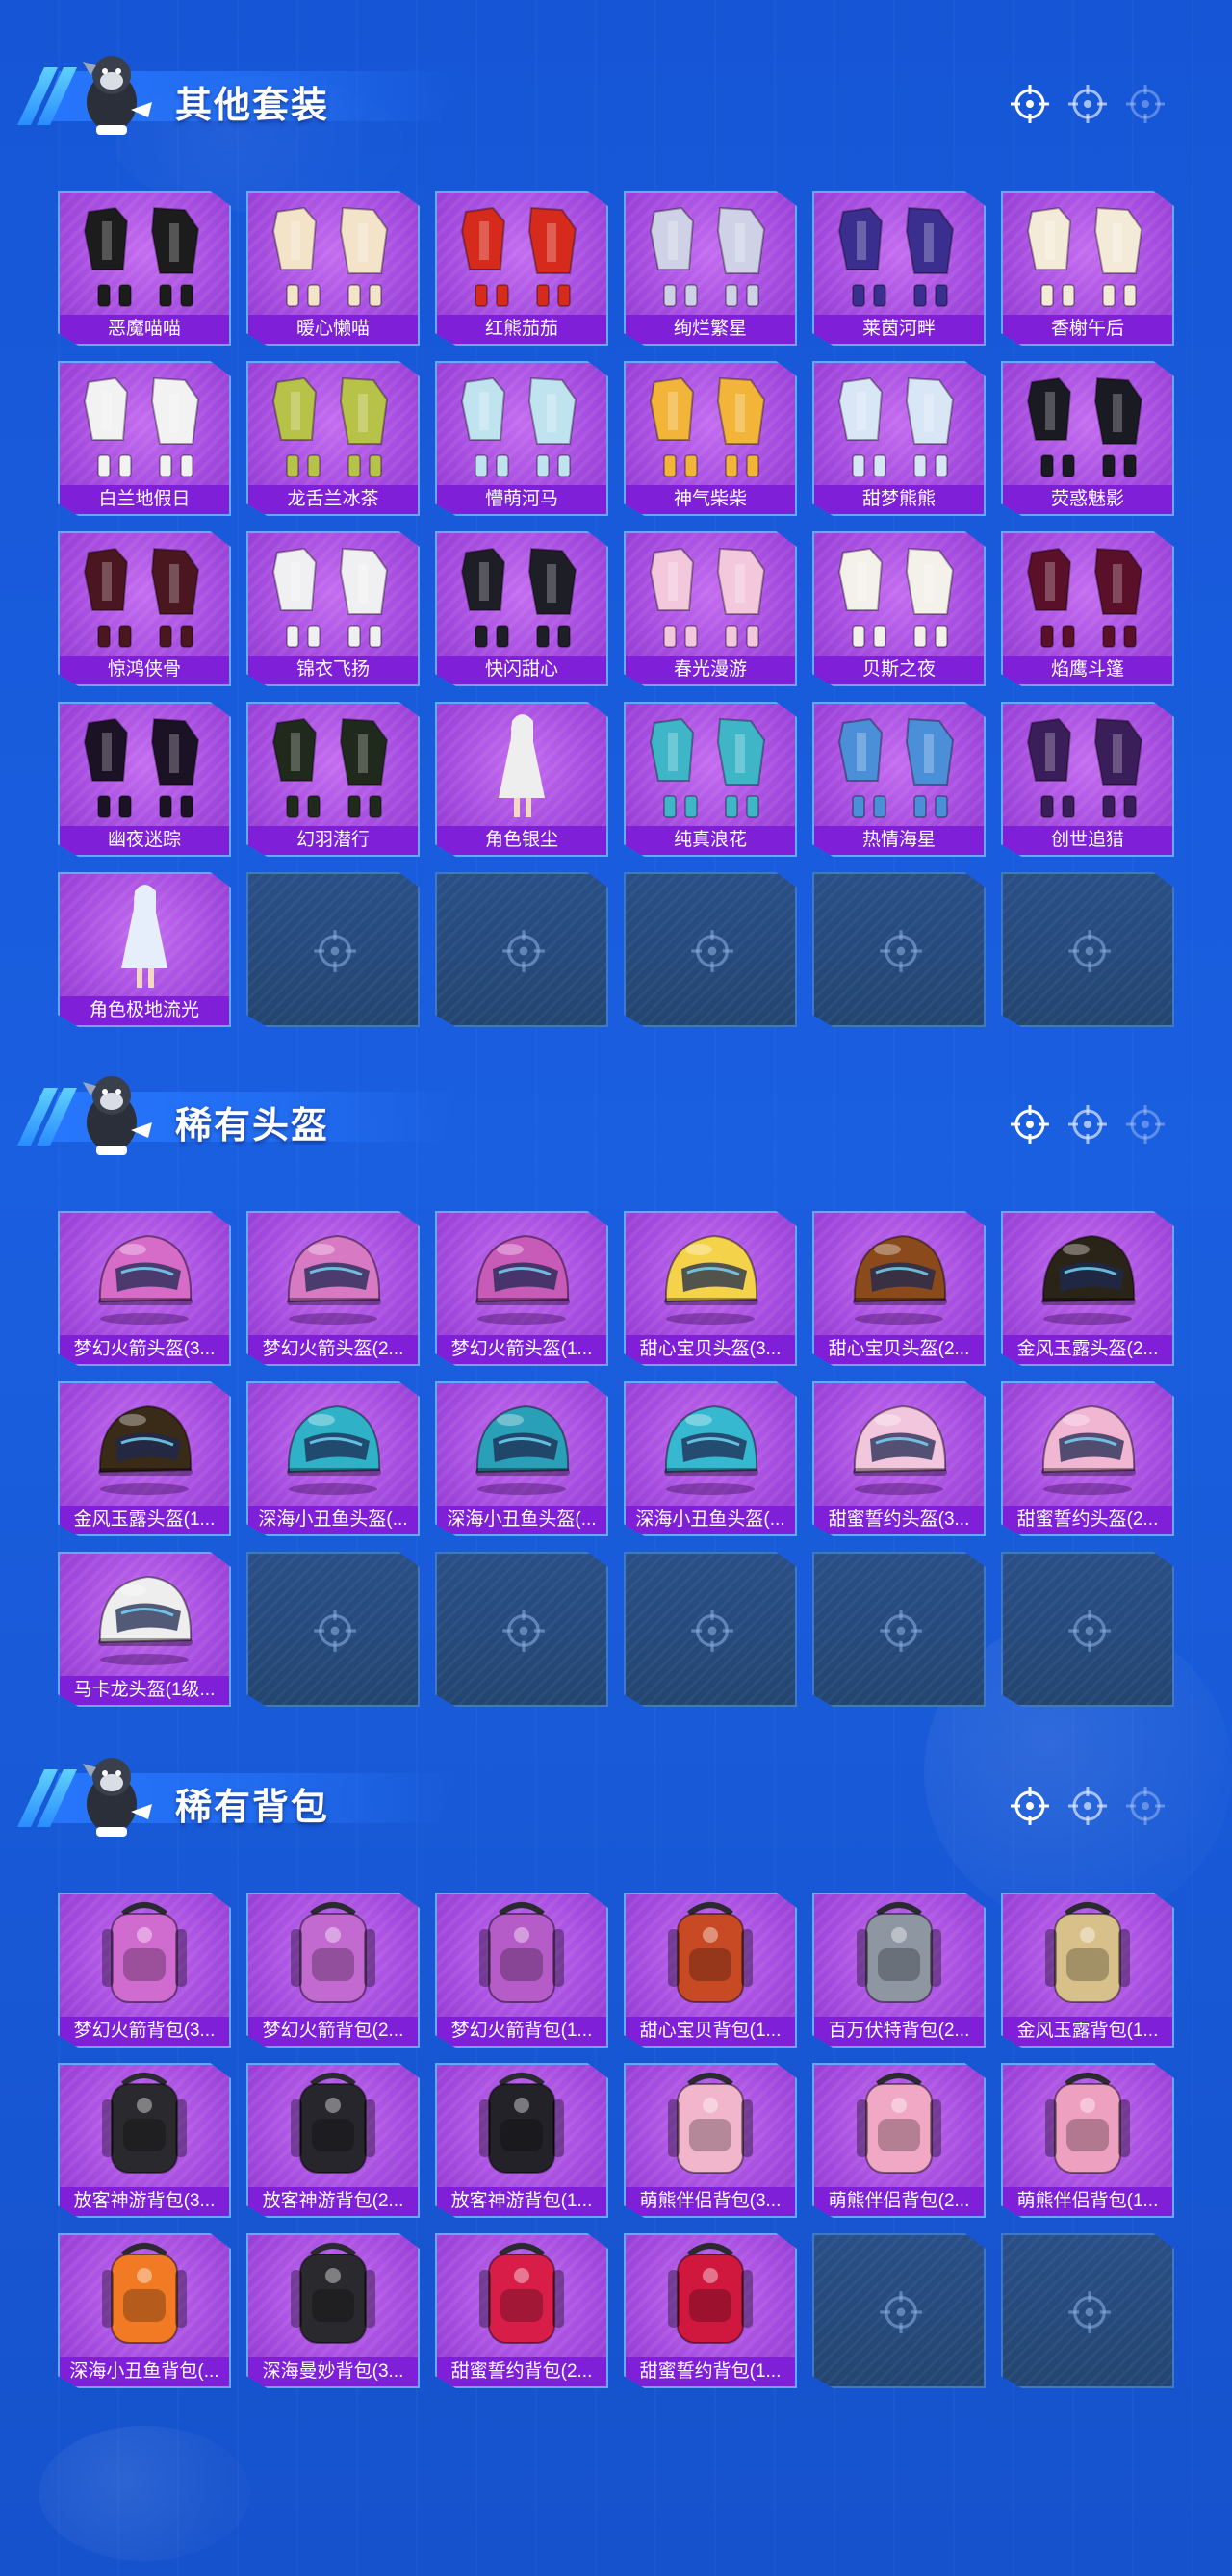 The width and height of the screenshot is (1232, 2576). What do you see at coordinates (144, 438) in the screenshot?
I see `outfit-item-tile: 白兰地假日` at bounding box center [144, 438].